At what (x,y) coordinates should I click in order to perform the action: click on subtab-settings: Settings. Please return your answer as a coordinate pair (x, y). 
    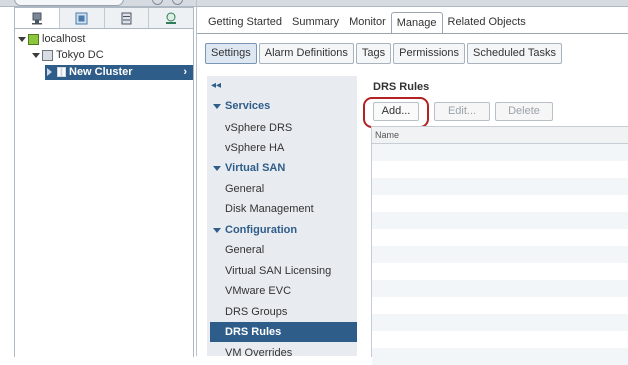
    Looking at the image, I should click on (231, 53).